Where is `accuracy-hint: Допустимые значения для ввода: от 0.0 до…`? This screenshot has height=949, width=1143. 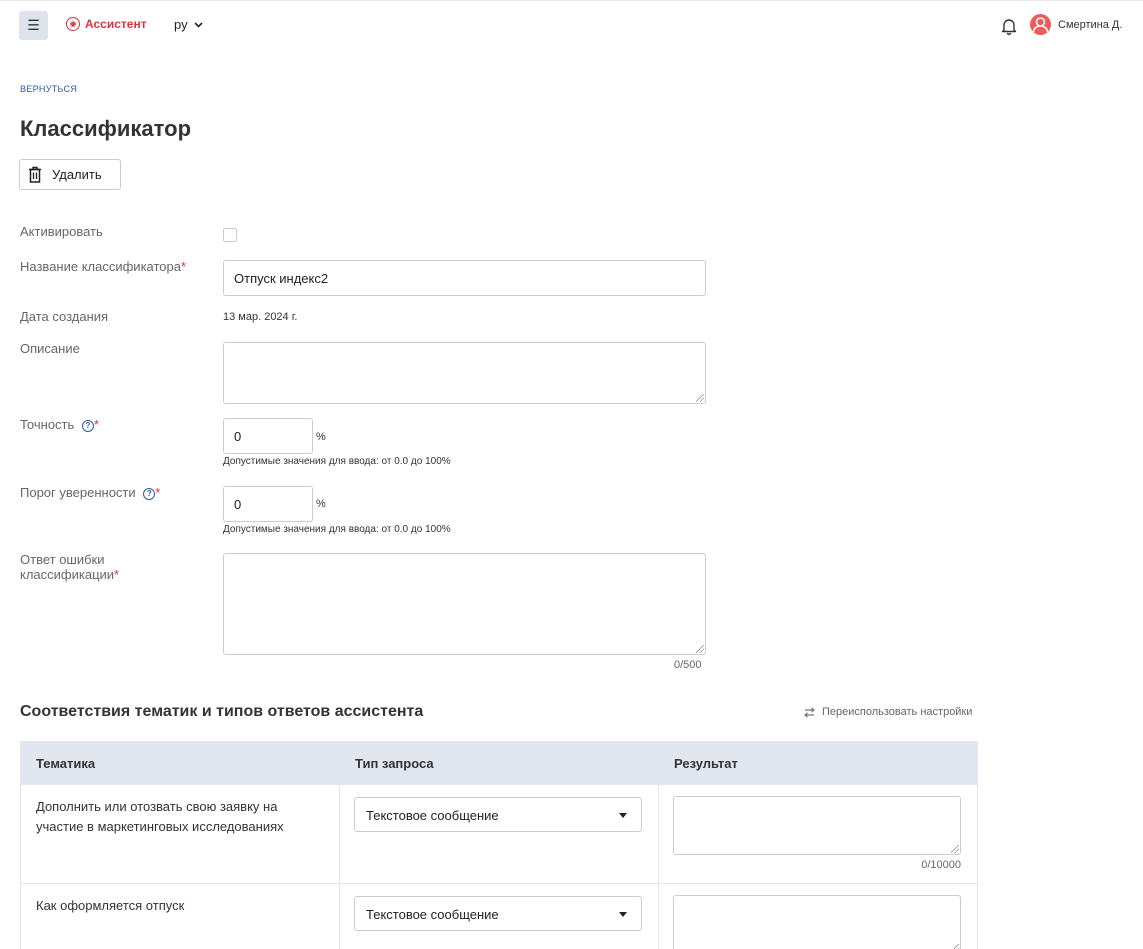 accuracy-hint: Допустимые значения для ввода: от 0.0 до… is located at coordinates (337, 461).